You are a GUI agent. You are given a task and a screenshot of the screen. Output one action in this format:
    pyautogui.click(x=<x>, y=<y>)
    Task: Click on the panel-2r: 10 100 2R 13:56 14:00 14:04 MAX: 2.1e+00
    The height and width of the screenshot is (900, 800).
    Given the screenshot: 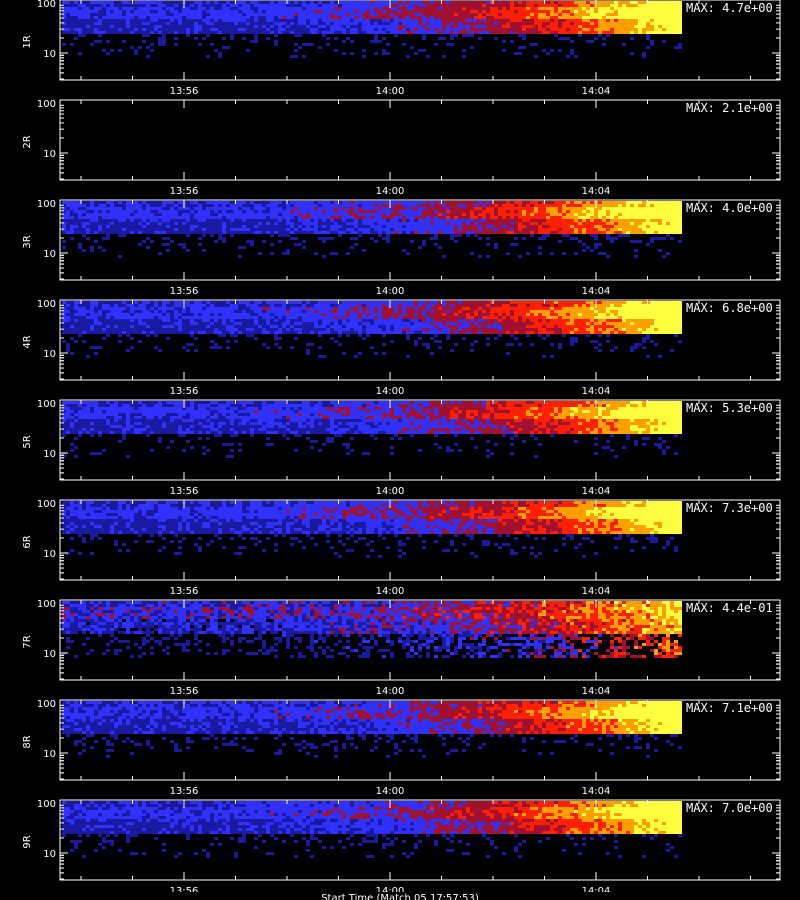 What is the action you would take?
    pyautogui.click(x=401, y=148)
    